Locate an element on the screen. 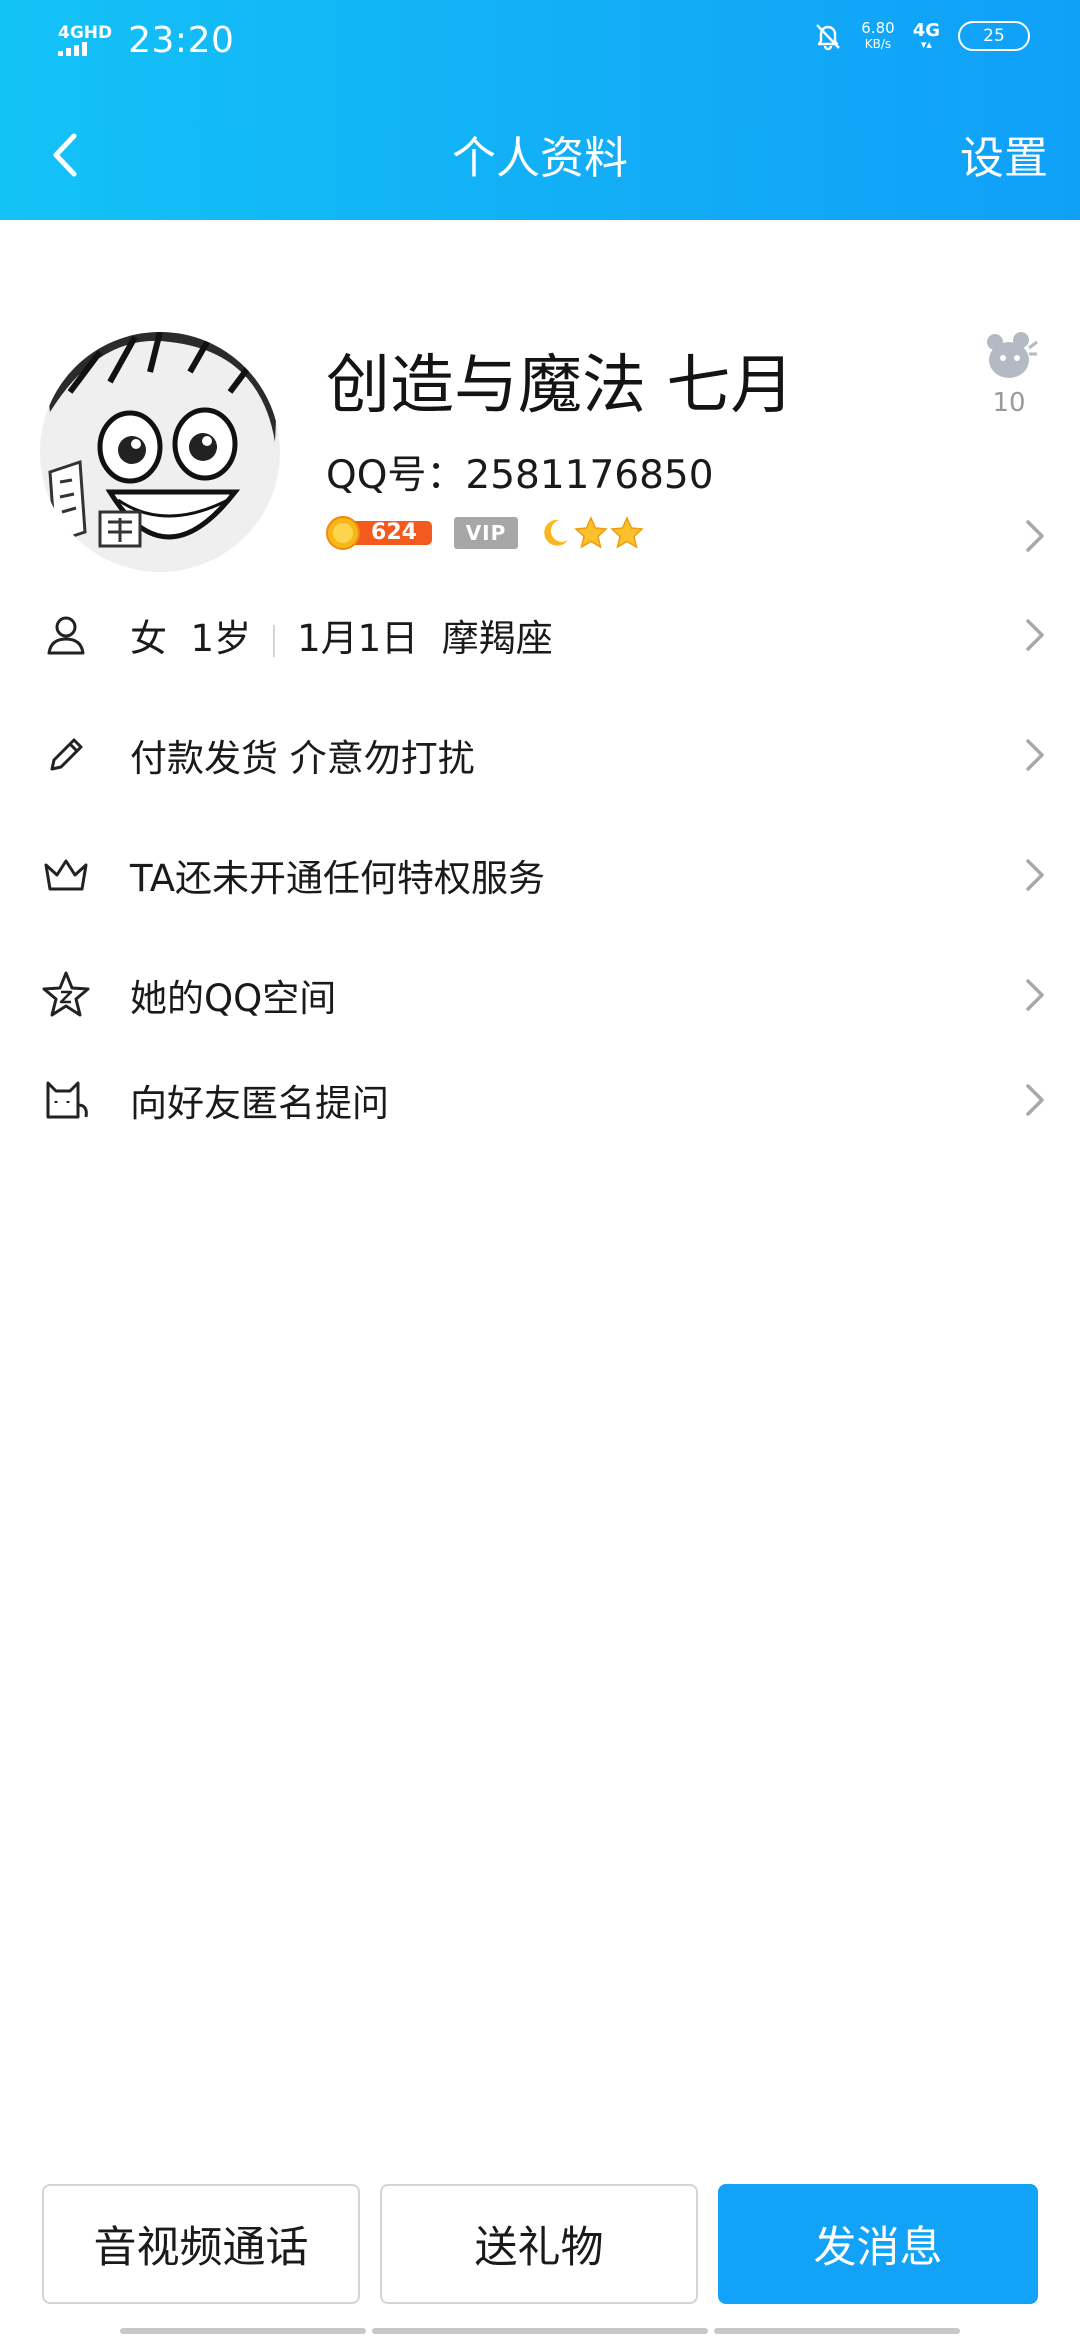 The width and height of the screenshot is (1080, 2340). like-button: 10 is located at coordinates (1009, 373).